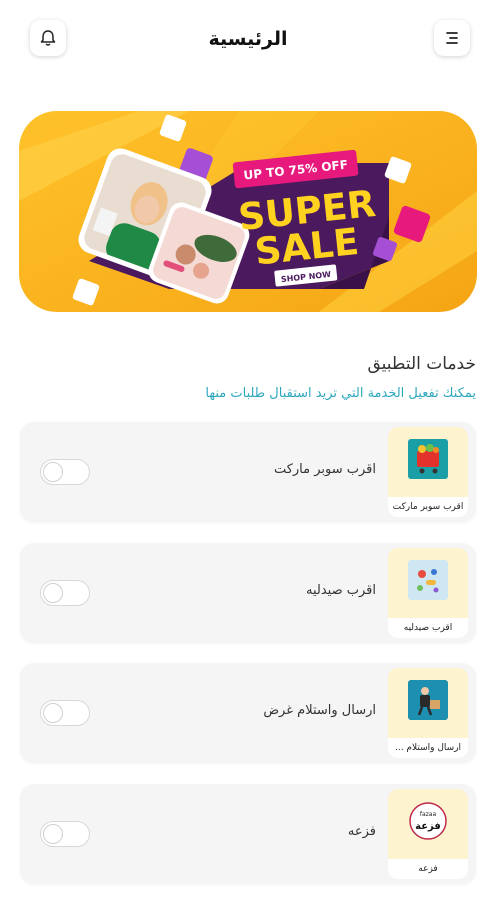  What do you see at coordinates (65, 713) in the screenshot?
I see `delivery-toggle` at bounding box center [65, 713].